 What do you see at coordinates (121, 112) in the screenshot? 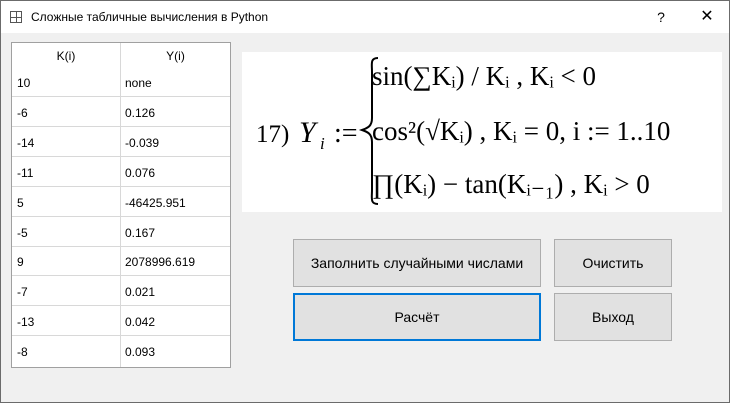
I see `table-row: -6 0.126` at bounding box center [121, 112].